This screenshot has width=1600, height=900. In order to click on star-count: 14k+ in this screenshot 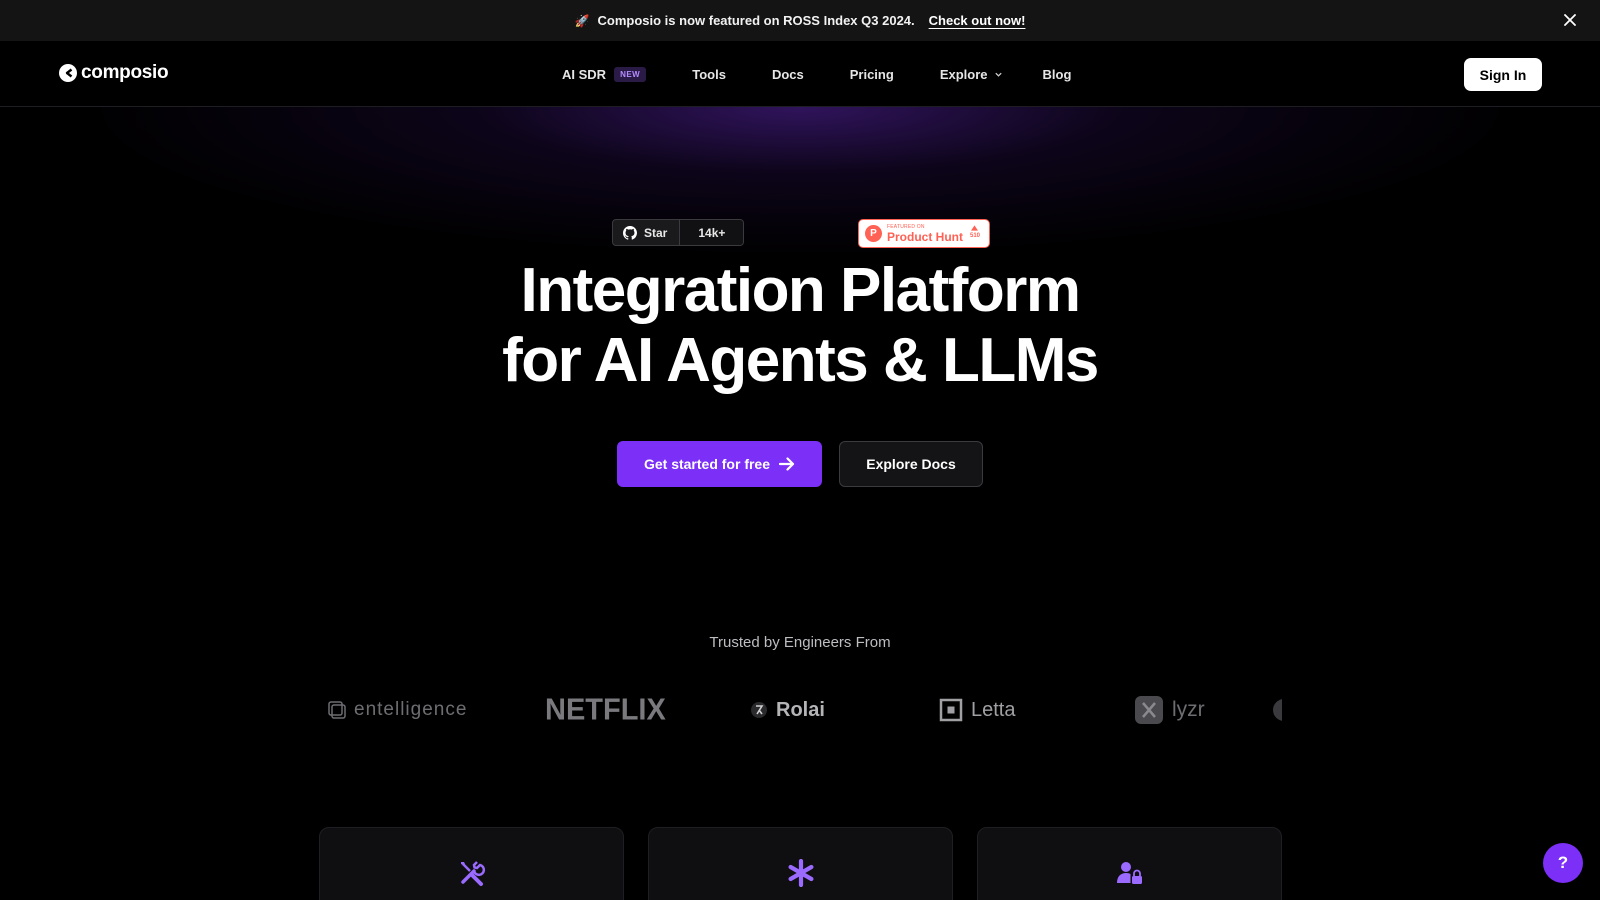, I will do `click(712, 232)`.